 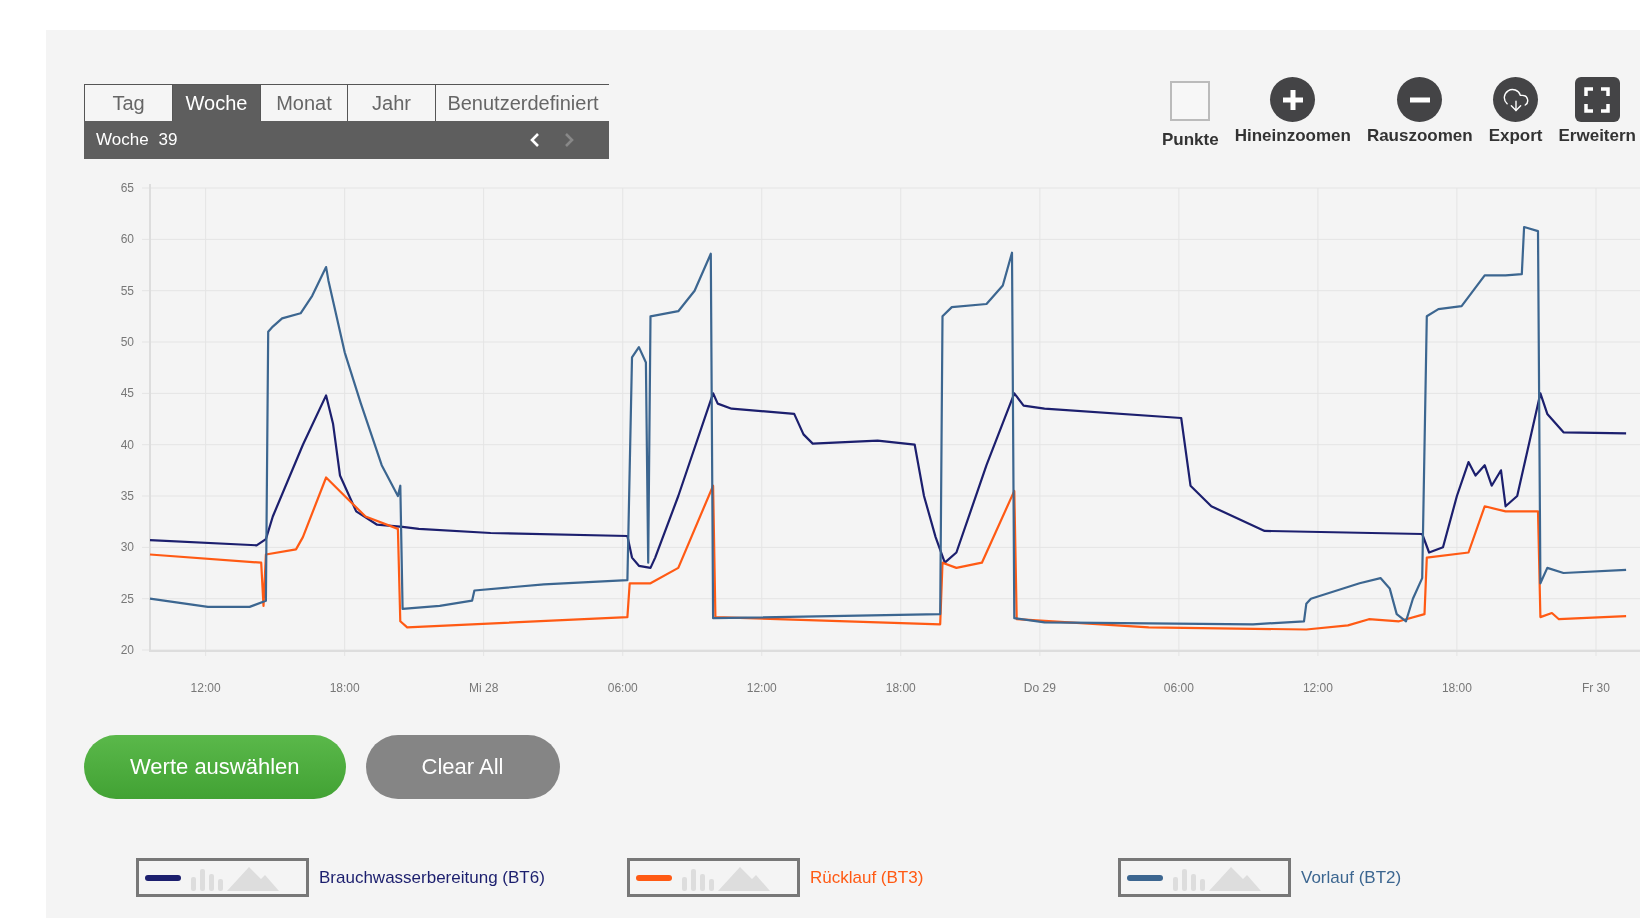 What do you see at coordinates (127, 547) in the screenshot?
I see `axis-tick-label: 30` at bounding box center [127, 547].